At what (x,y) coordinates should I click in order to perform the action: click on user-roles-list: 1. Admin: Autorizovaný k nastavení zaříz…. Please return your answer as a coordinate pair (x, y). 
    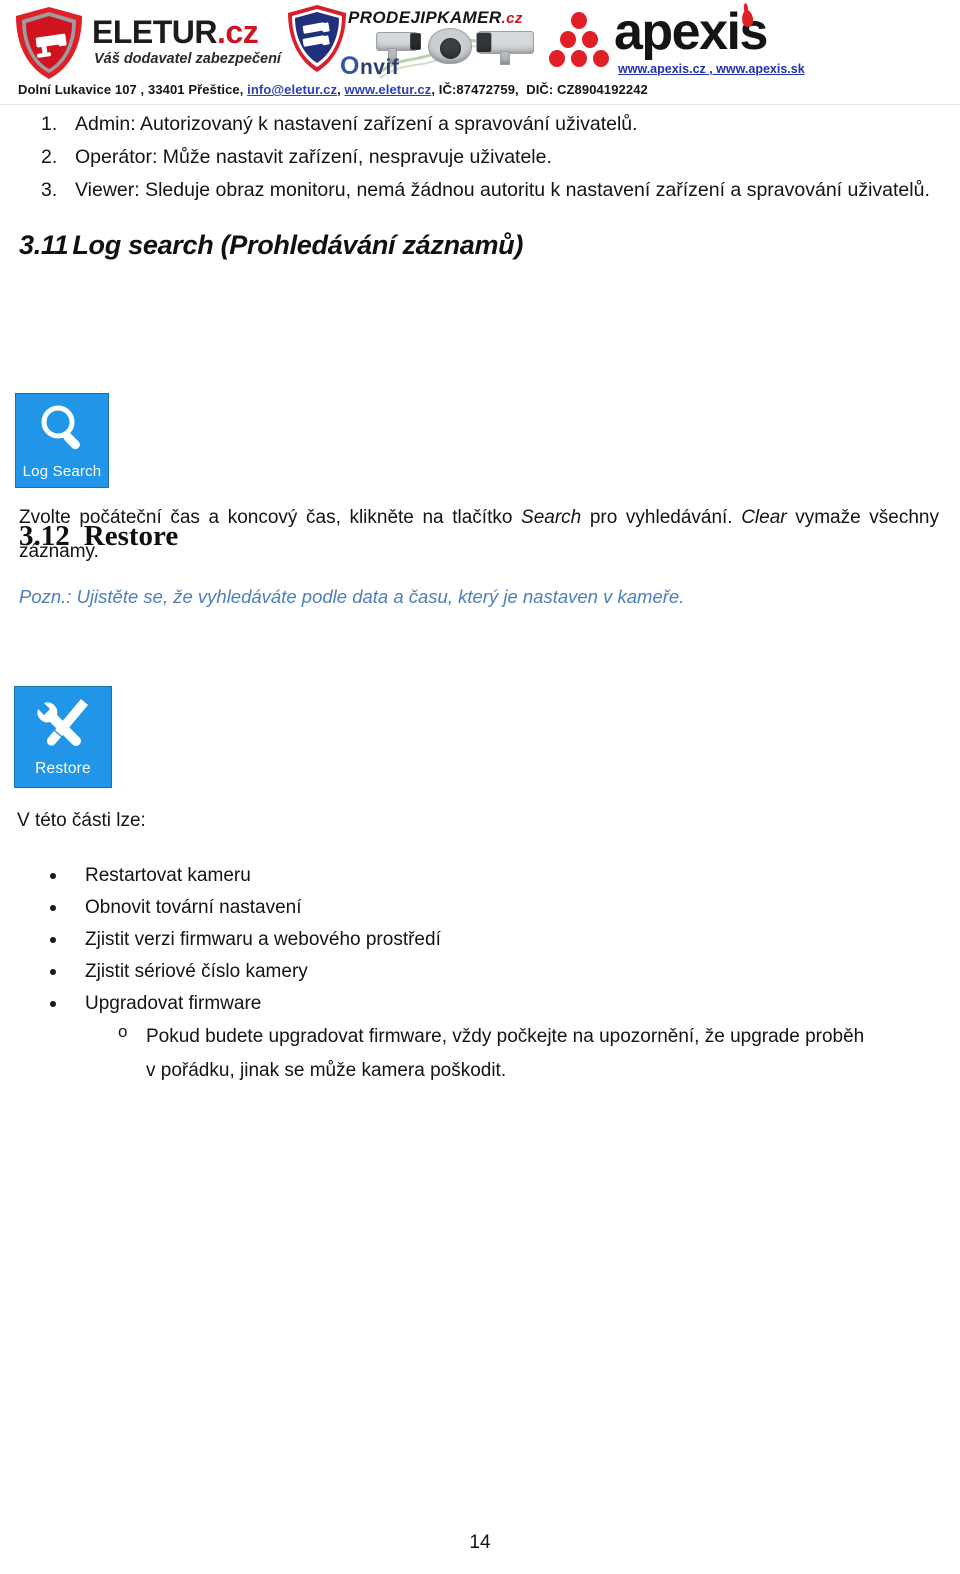
    Looking at the image, I should click on (480, 157).